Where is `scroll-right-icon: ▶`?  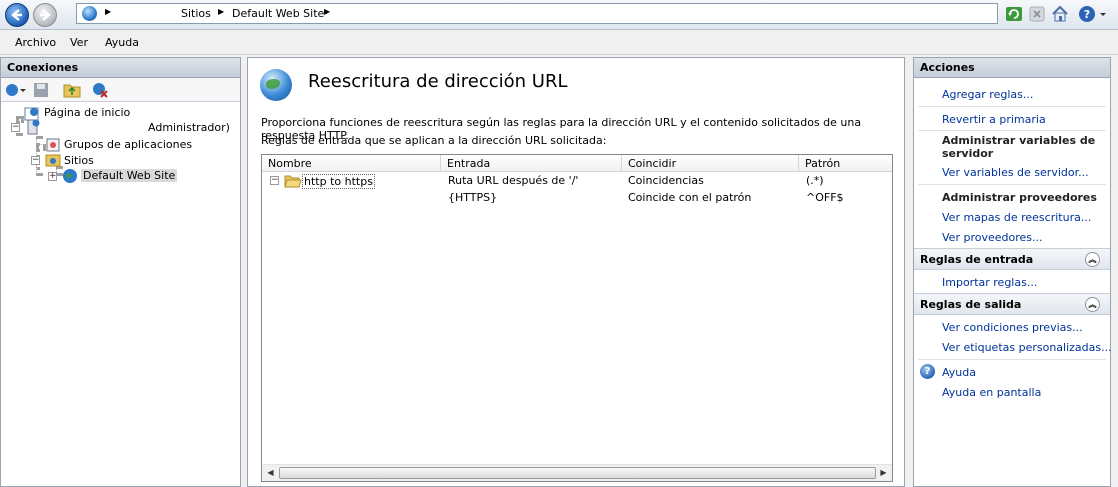
scroll-right-icon: ▶ is located at coordinates (883, 473).